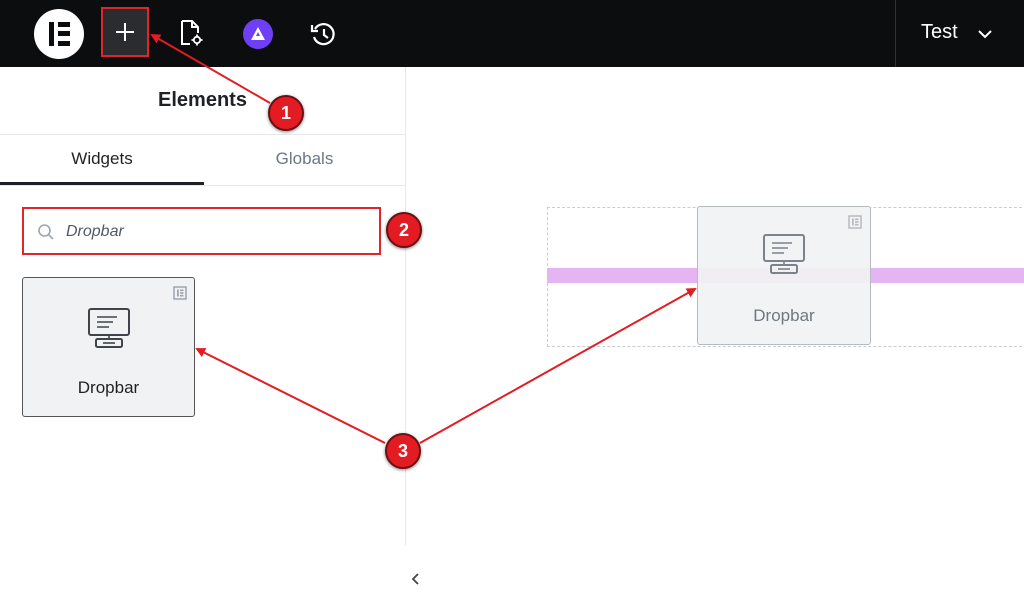 The image size is (1024, 613). What do you see at coordinates (202, 185) in the screenshot?
I see `tabs-divider` at bounding box center [202, 185].